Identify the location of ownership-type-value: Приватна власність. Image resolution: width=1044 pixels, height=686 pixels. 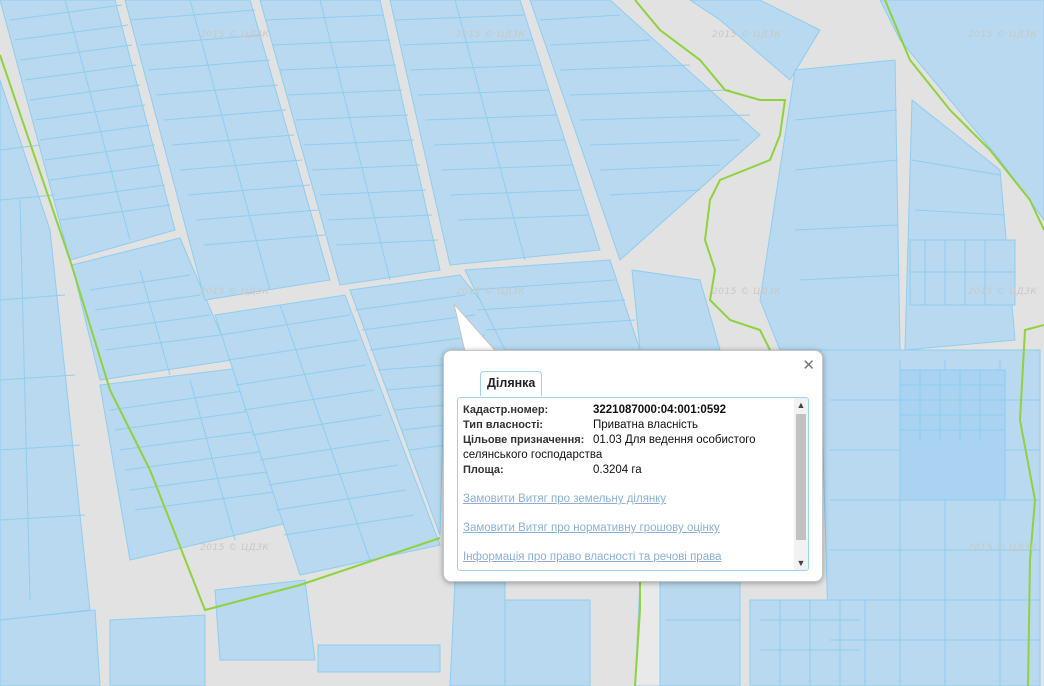
(646, 425).